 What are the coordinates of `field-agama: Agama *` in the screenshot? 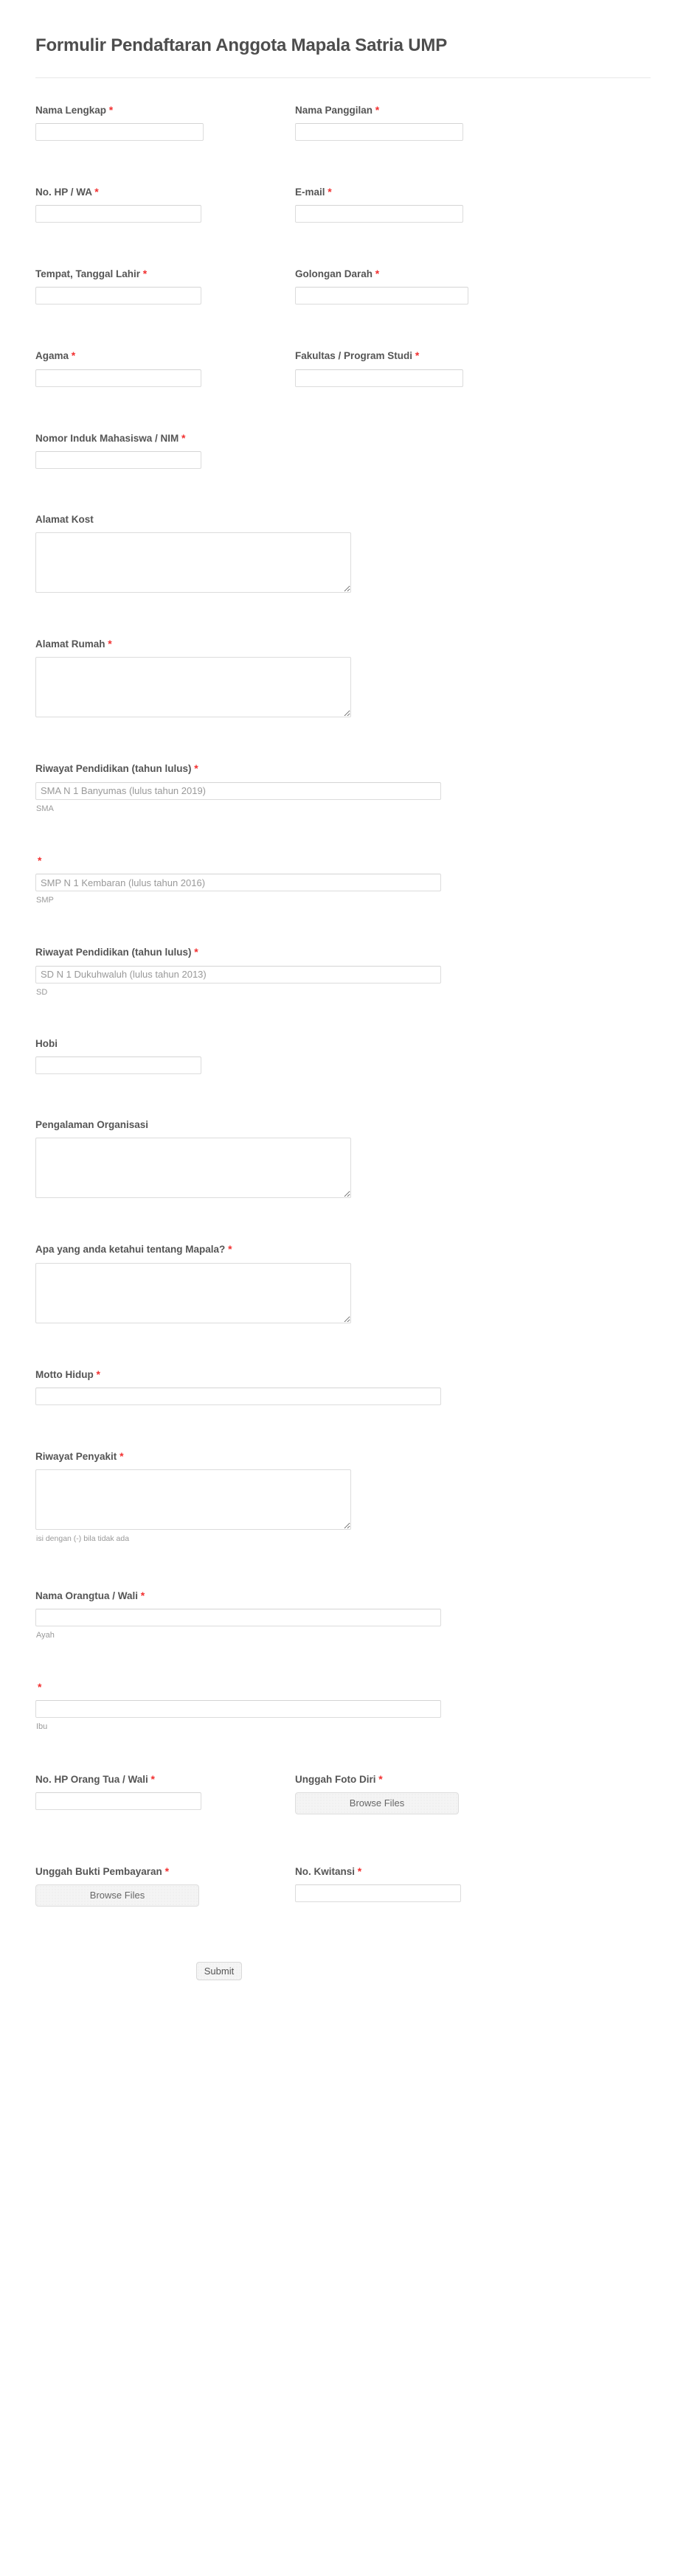 It's located at (165, 368).